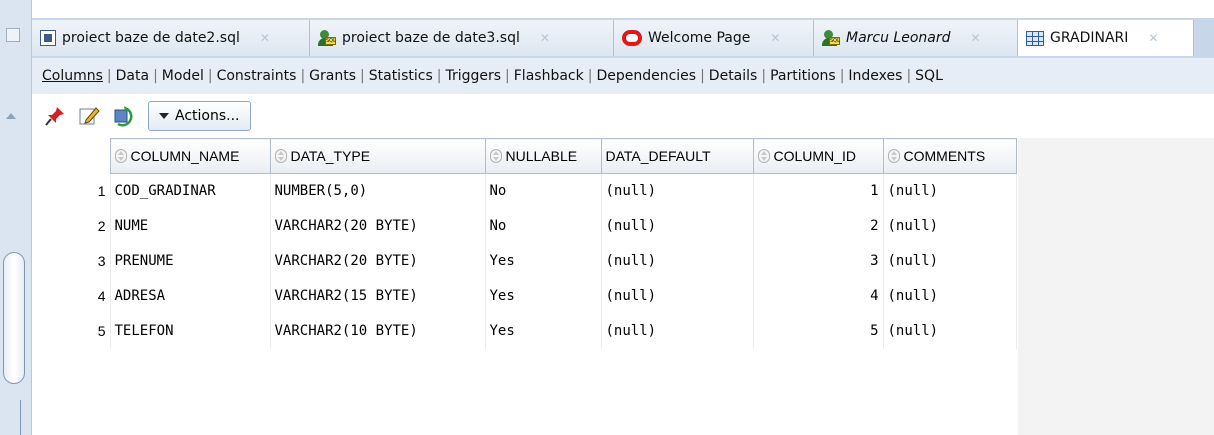 Image resolution: width=1214 pixels, height=435 pixels. I want to click on row-number: 5, so click(73, 331).